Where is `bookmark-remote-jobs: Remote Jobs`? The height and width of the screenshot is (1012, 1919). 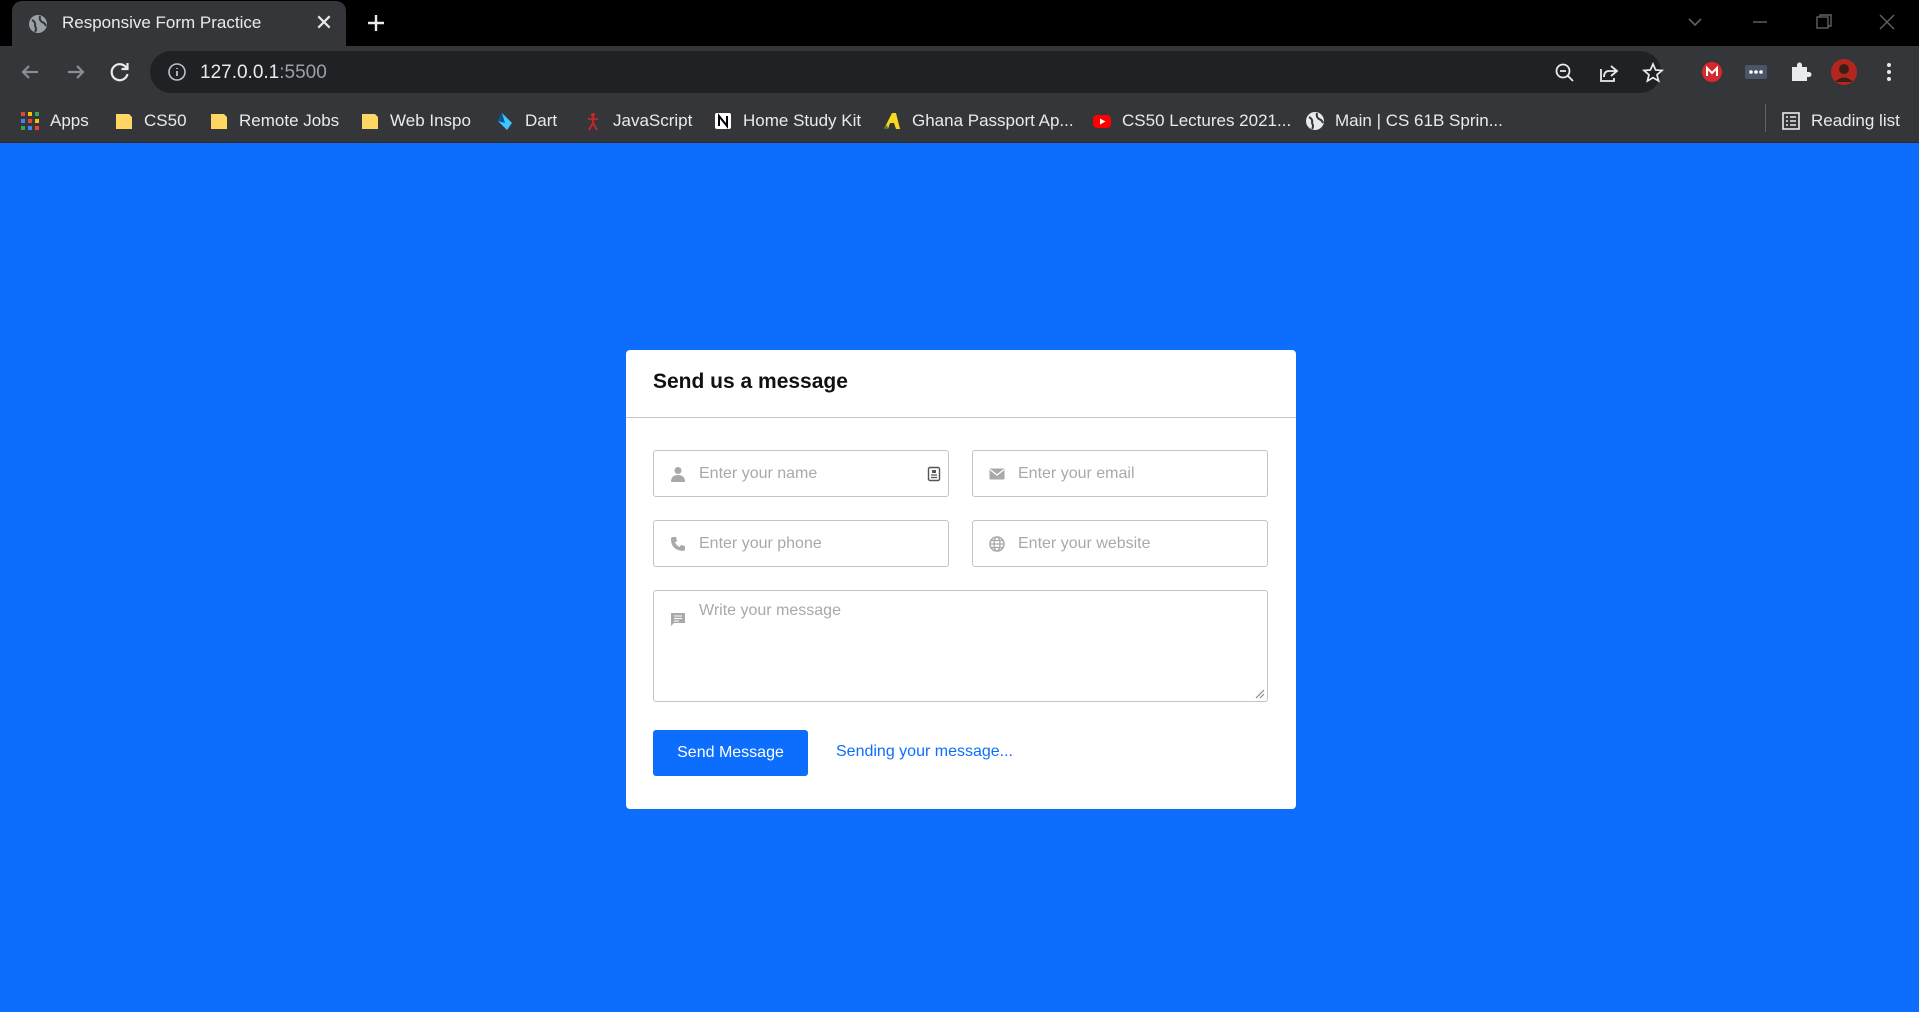
bookmark-remote-jobs: Remote Jobs is located at coordinates (274, 120).